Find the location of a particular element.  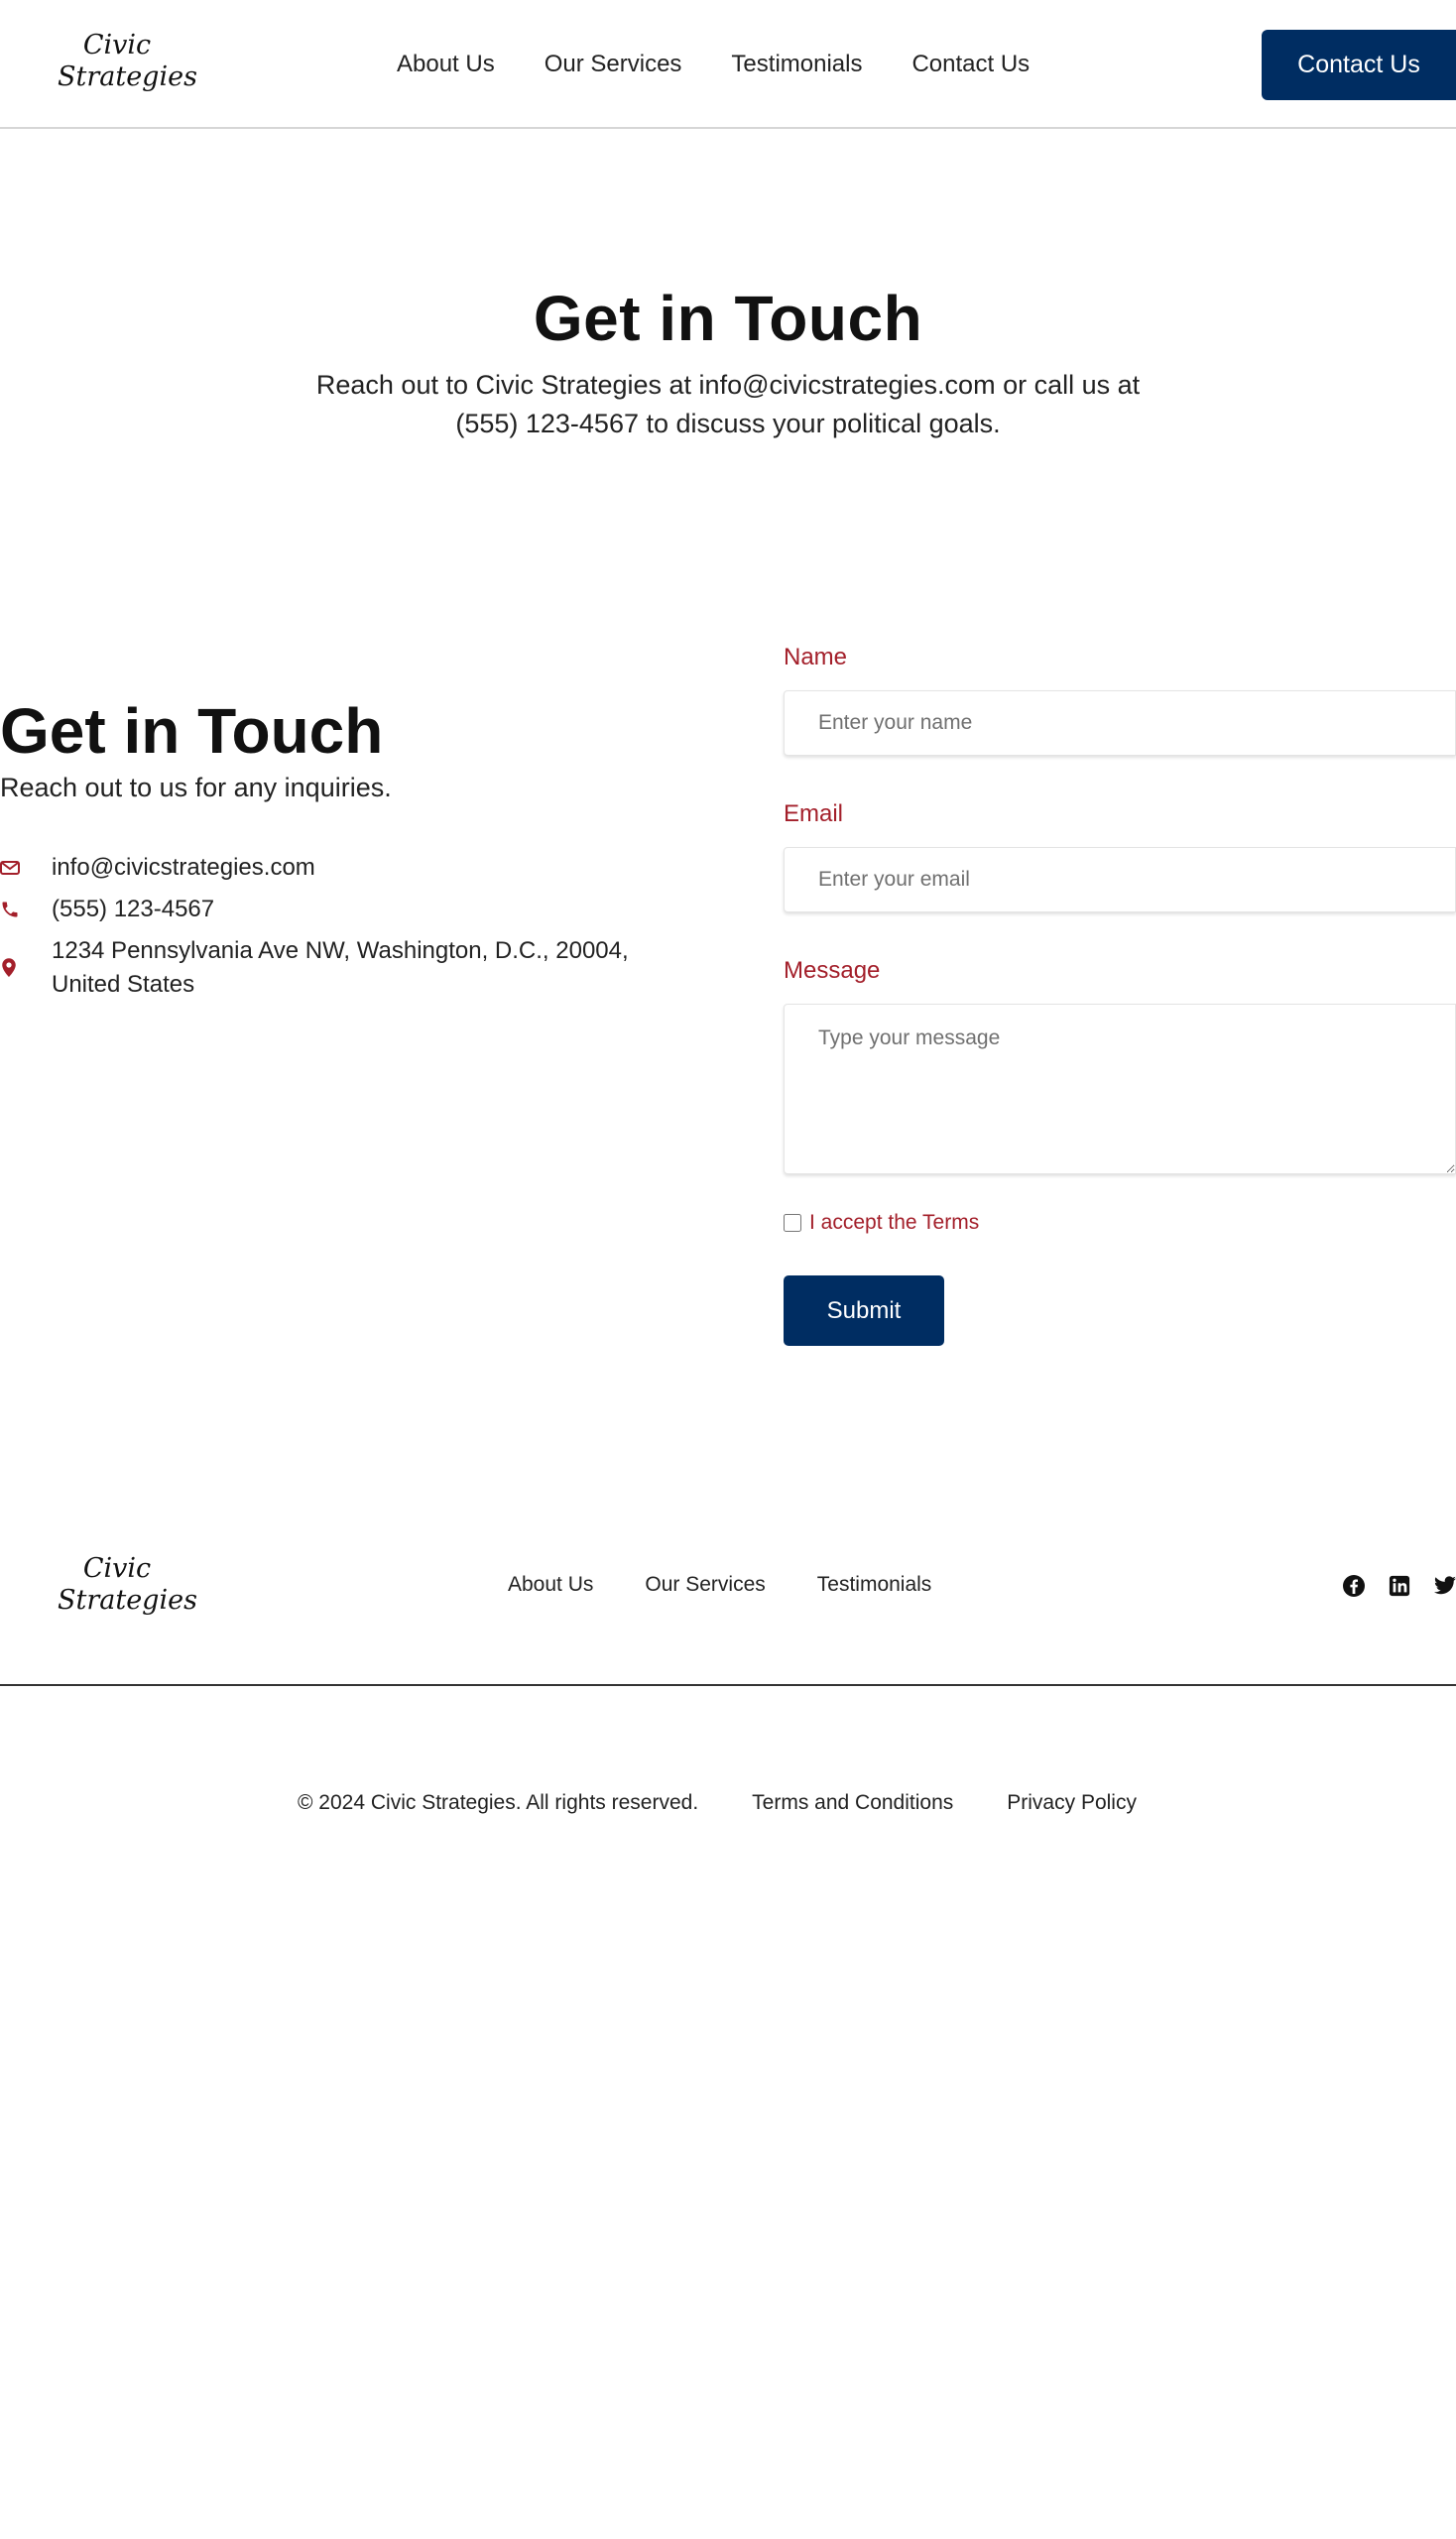

facebook-icon is located at coordinates (1354, 1586).